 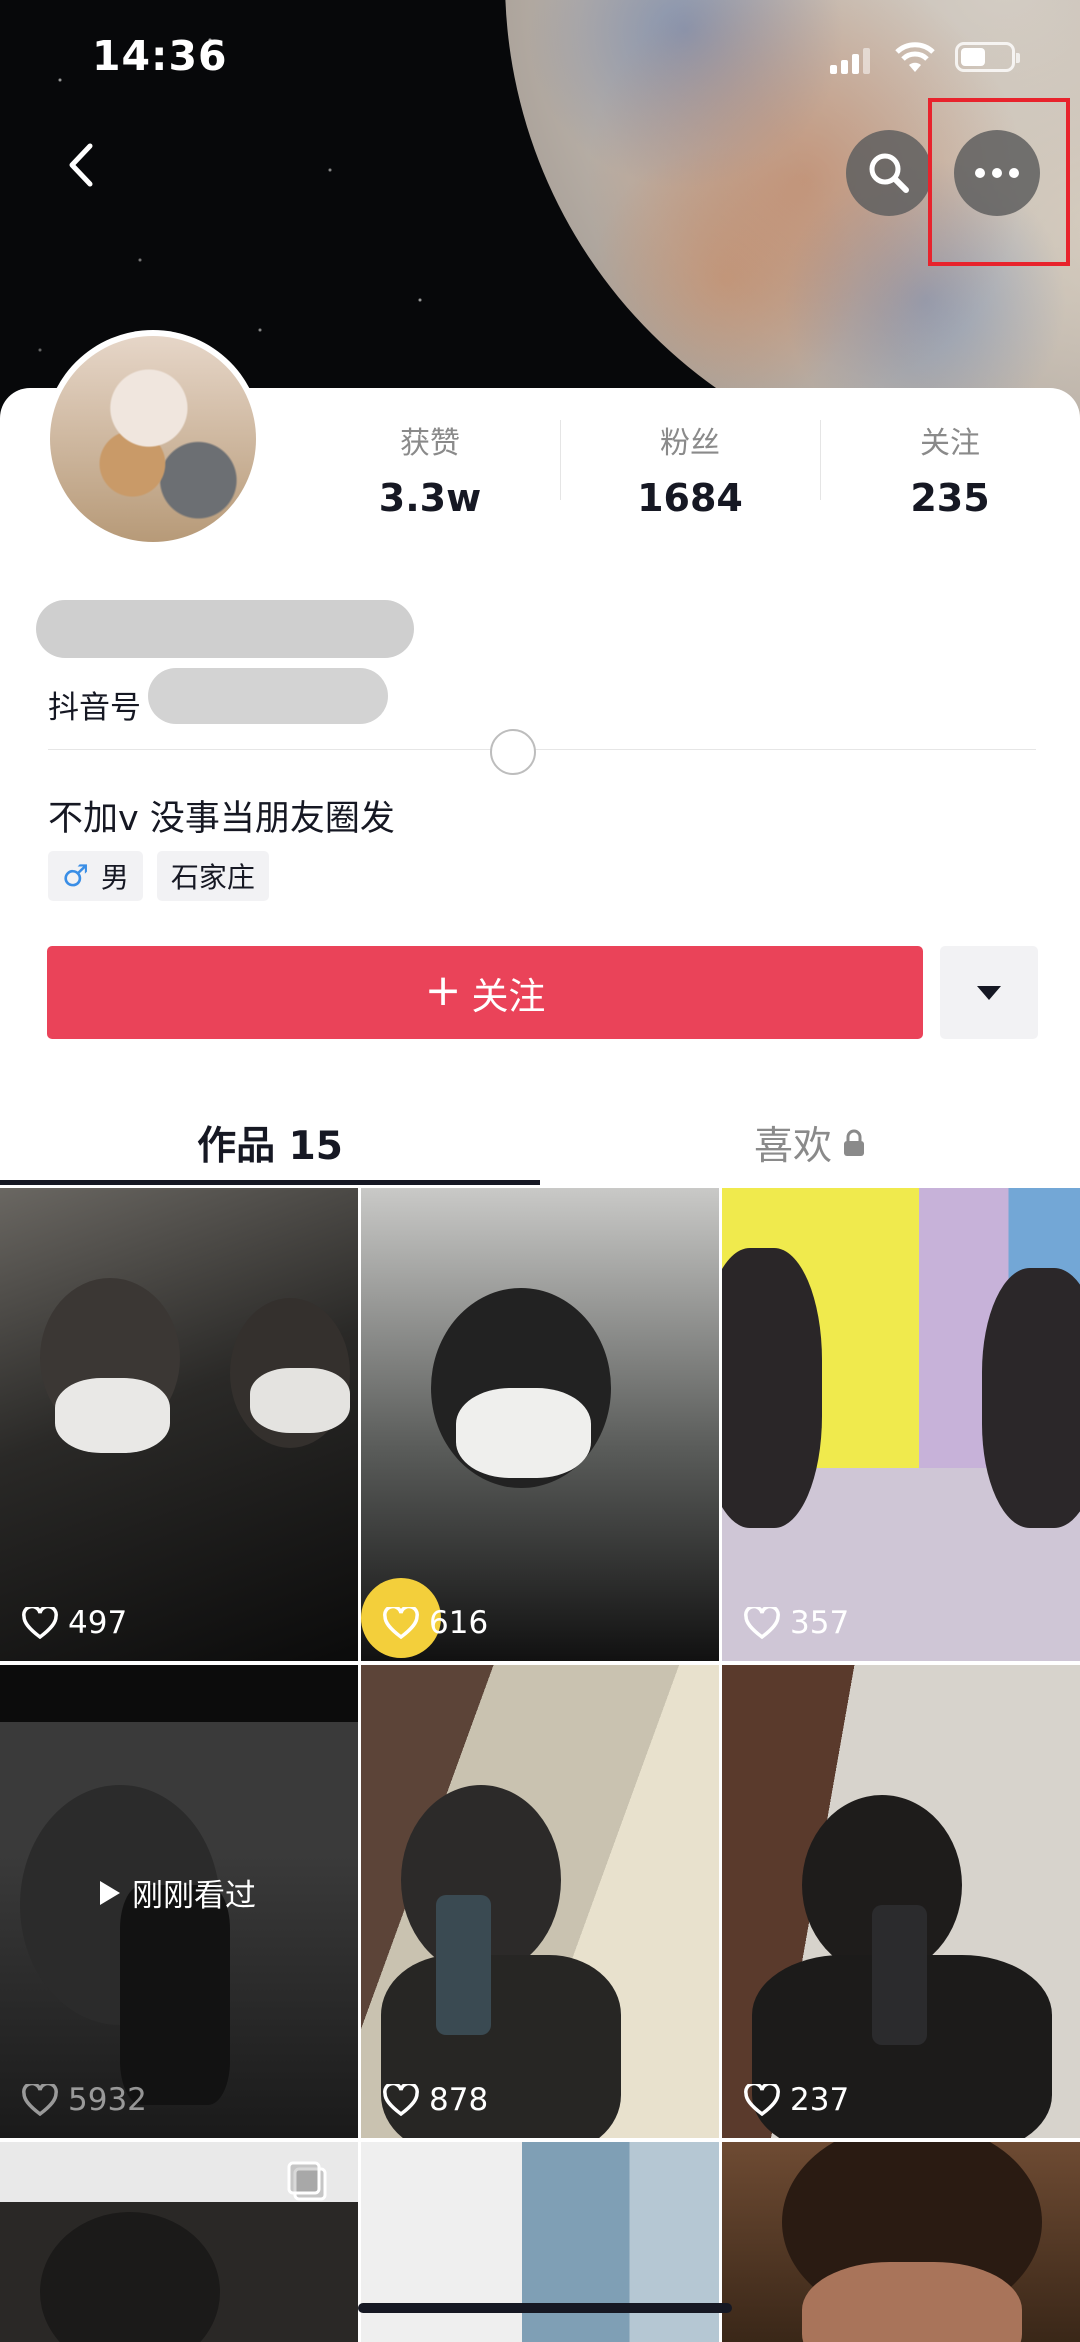 I want to click on back-icon, so click(x=81, y=165).